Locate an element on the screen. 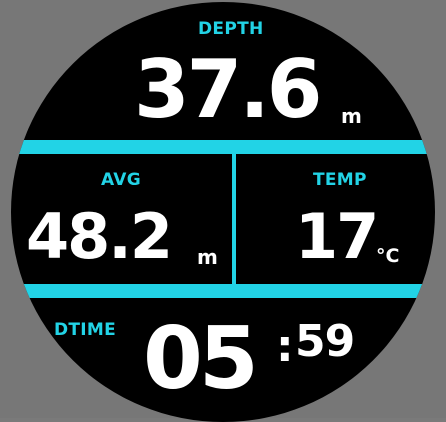 The height and width of the screenshot is (422, 446). top-divider is located at coordinates (223, 147).